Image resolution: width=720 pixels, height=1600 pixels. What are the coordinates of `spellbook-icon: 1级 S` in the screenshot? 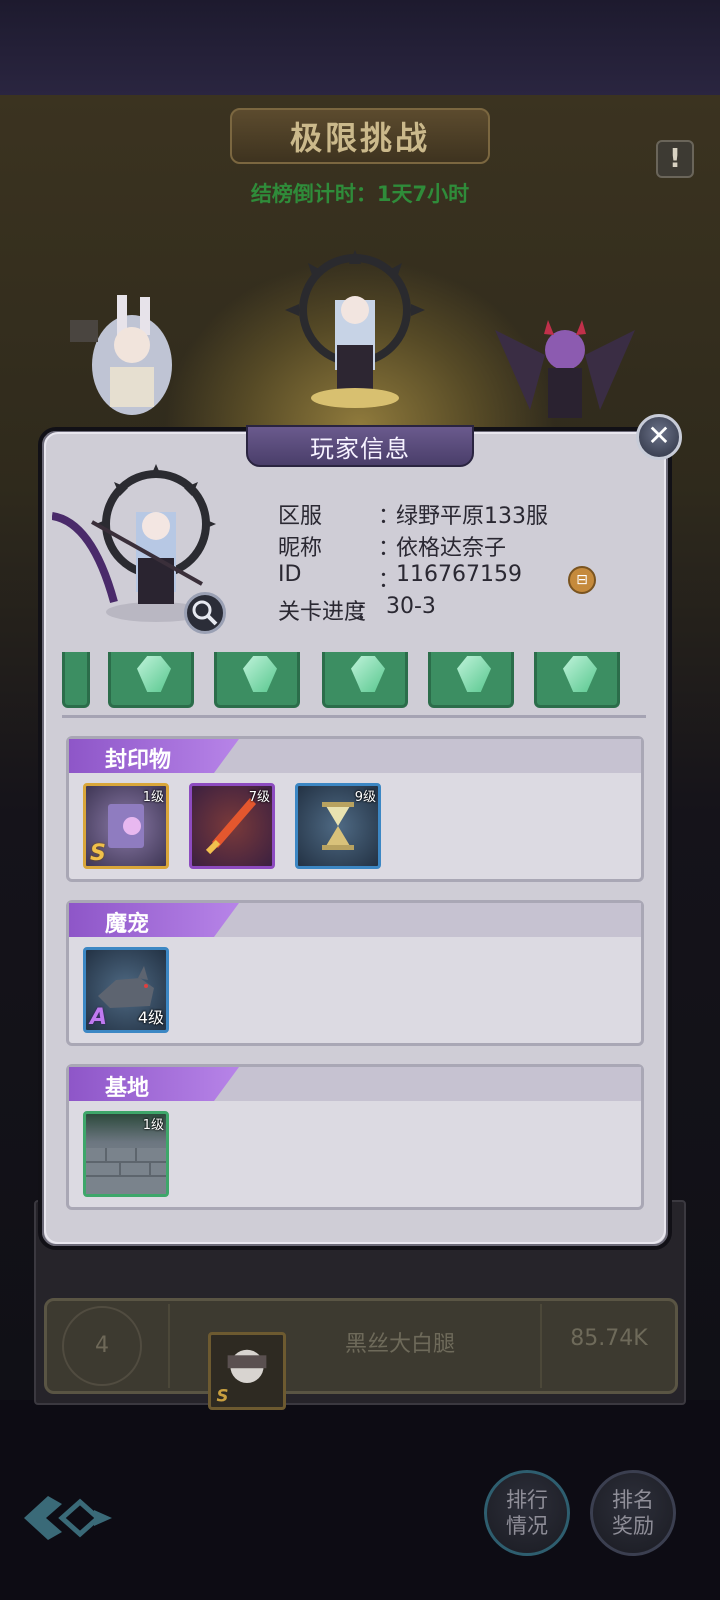 It's located at (126, 826).